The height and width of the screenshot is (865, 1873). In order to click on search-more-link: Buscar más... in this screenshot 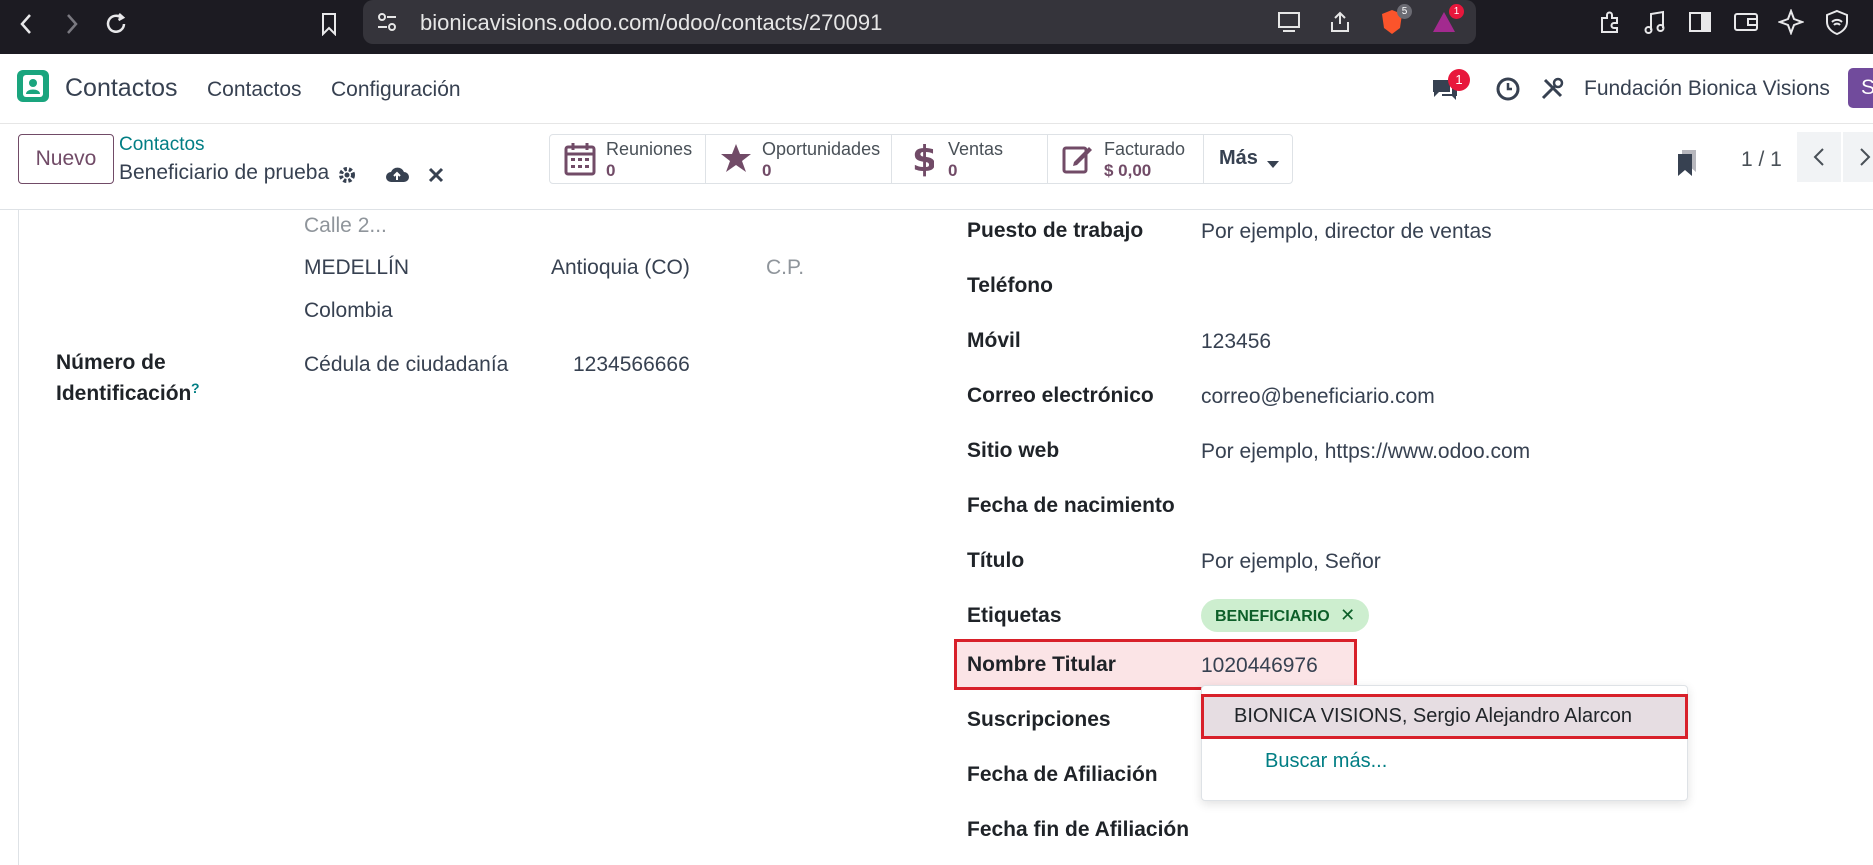, I will do `click(1326, 761)`.